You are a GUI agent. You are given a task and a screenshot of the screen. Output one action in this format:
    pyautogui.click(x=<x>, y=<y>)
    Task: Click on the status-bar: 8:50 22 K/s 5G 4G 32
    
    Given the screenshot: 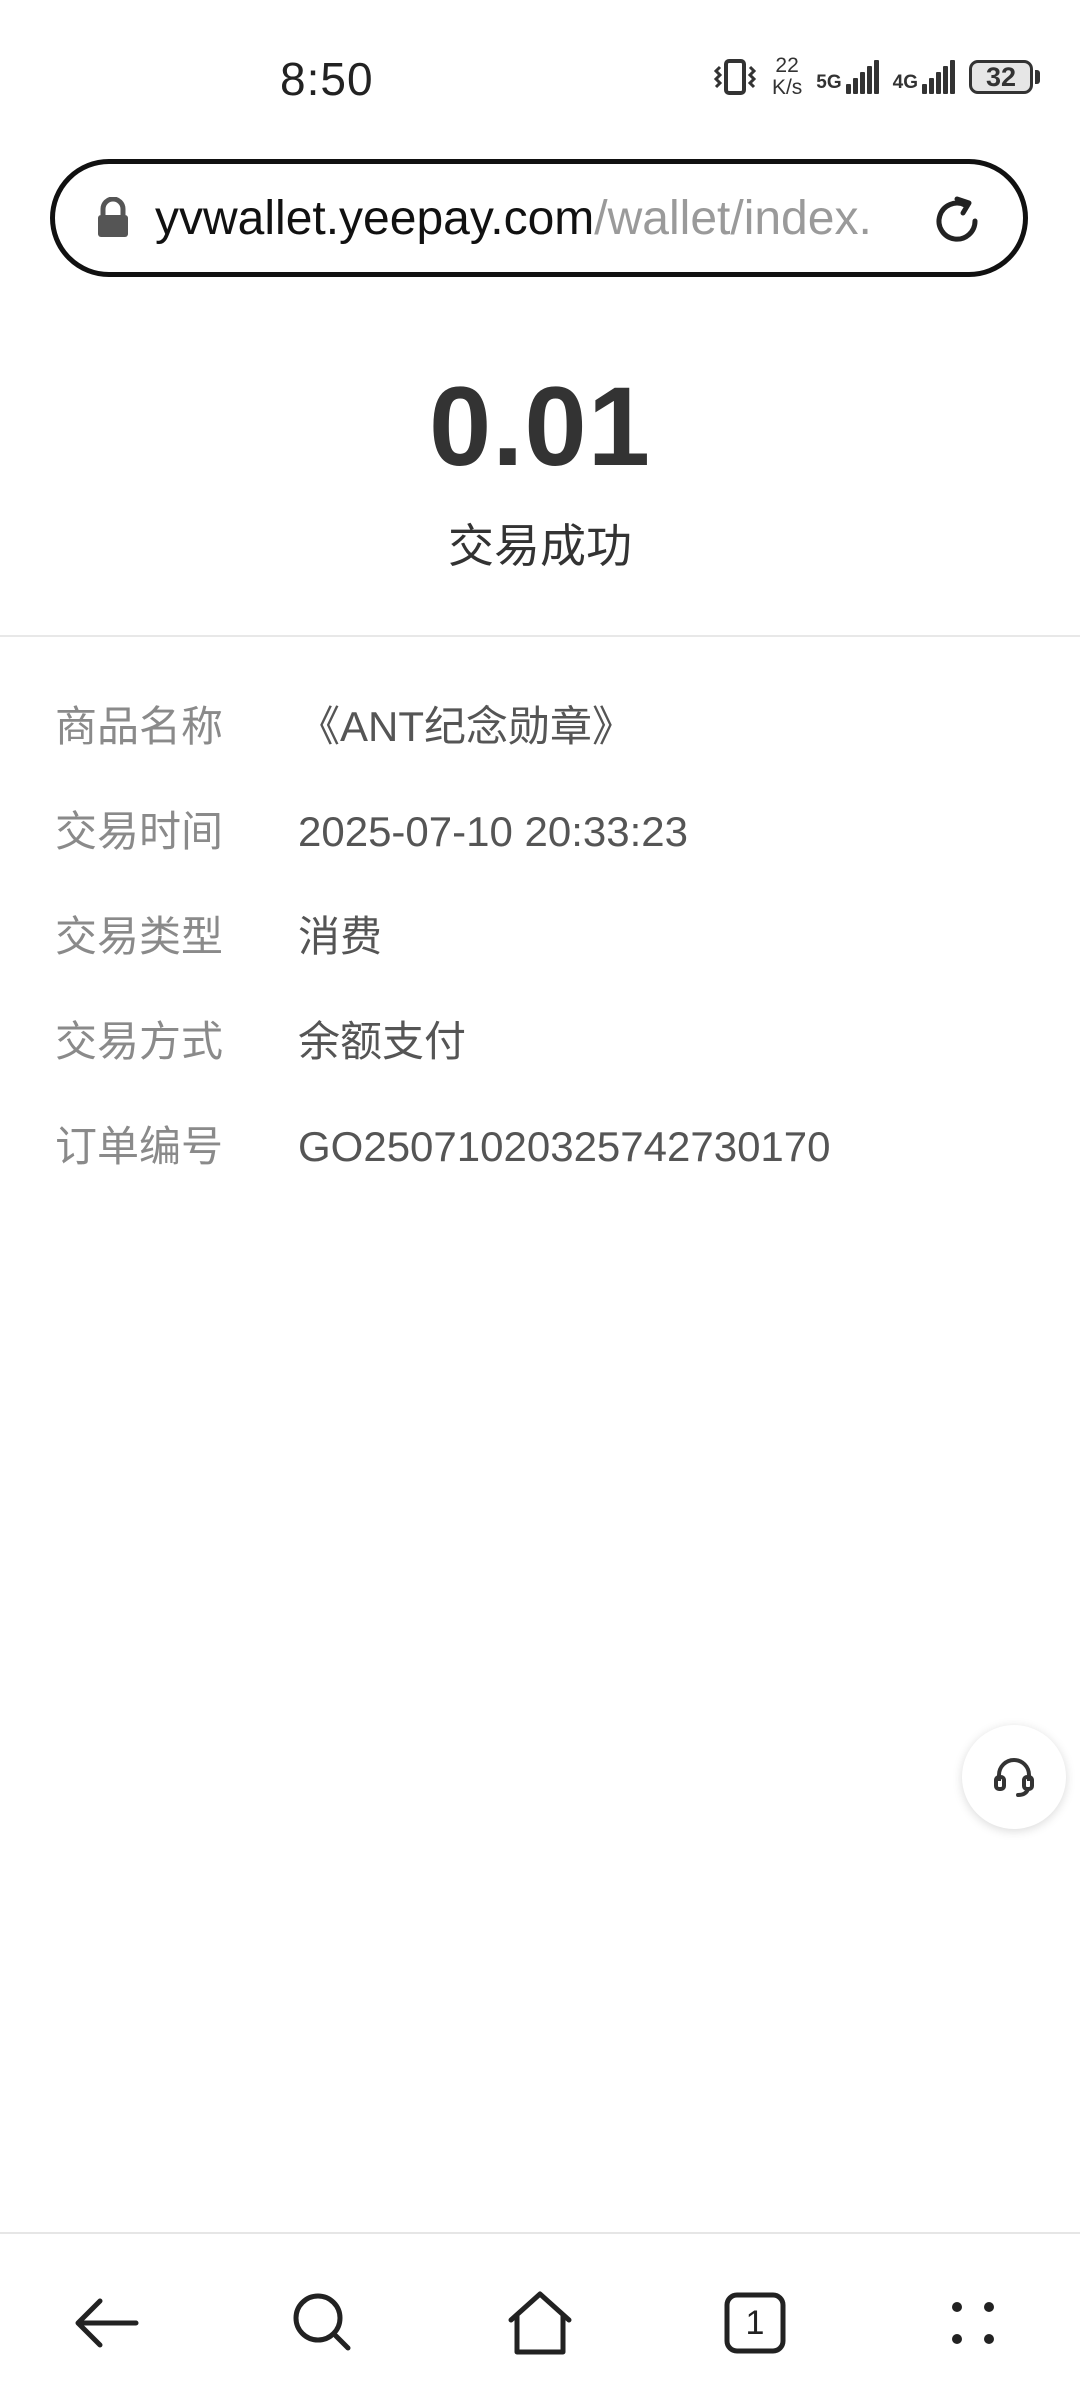 What is the action you would take?
    pyautogui.click(x=540, y=75)
    